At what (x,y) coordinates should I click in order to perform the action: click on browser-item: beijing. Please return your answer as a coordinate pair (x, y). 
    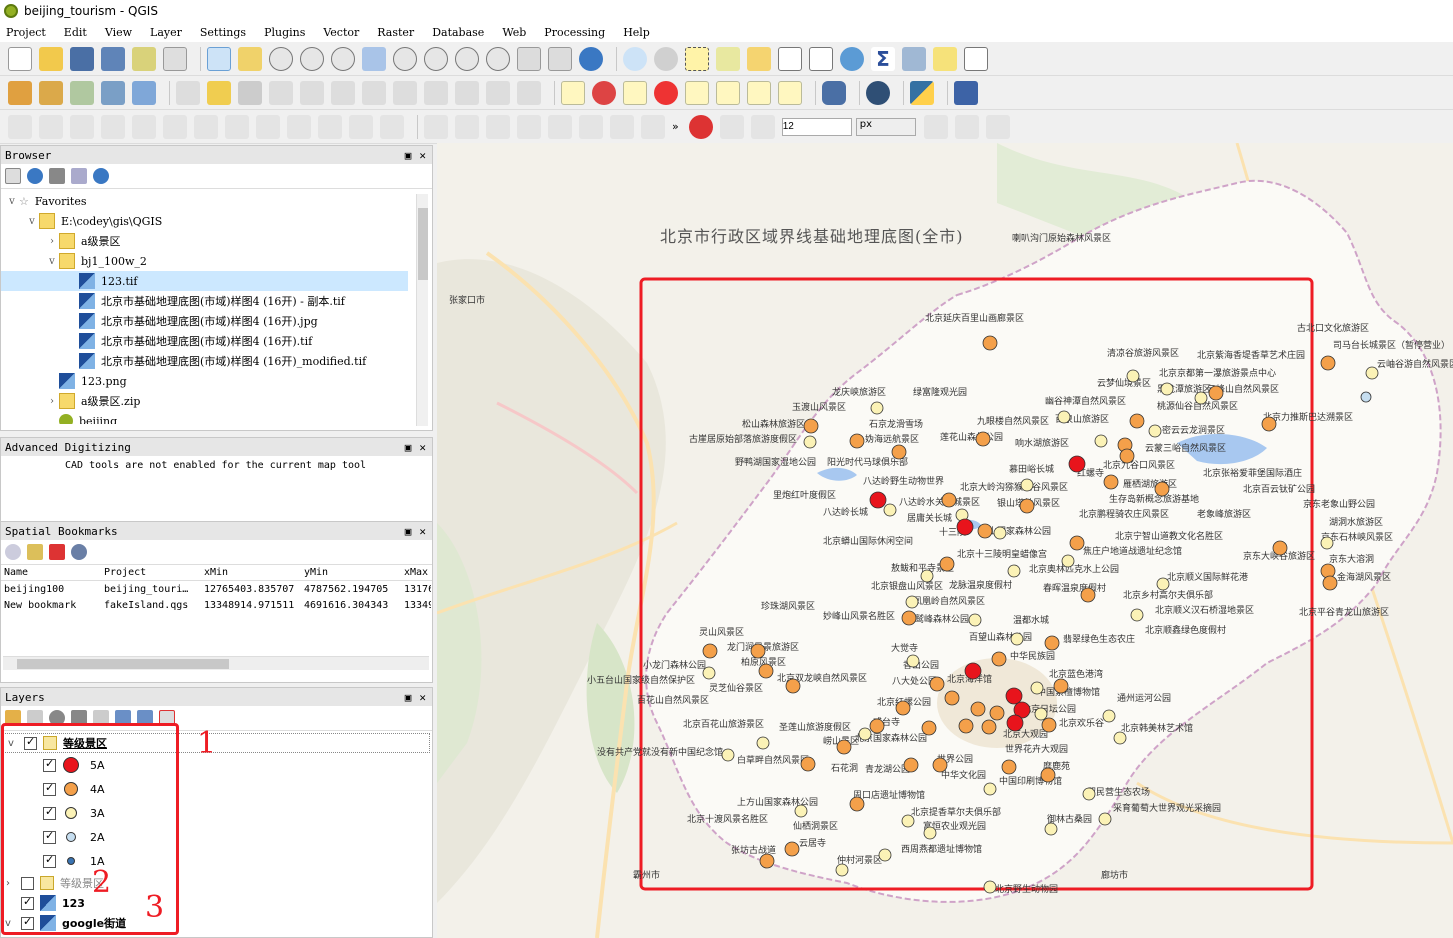
    Looking at the image, I should click on (216, 417).